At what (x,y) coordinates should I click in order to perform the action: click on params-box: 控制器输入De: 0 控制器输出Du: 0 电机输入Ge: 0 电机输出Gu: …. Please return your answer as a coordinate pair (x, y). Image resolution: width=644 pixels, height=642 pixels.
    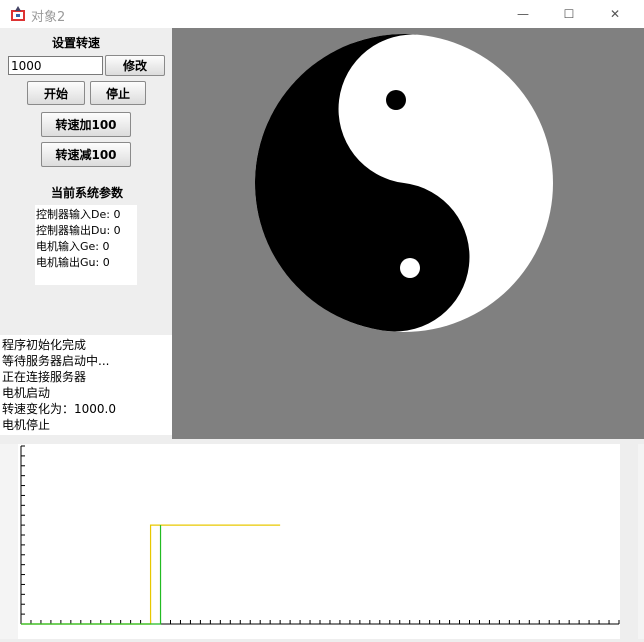
    Looking at the image, I should click on (86, 245).